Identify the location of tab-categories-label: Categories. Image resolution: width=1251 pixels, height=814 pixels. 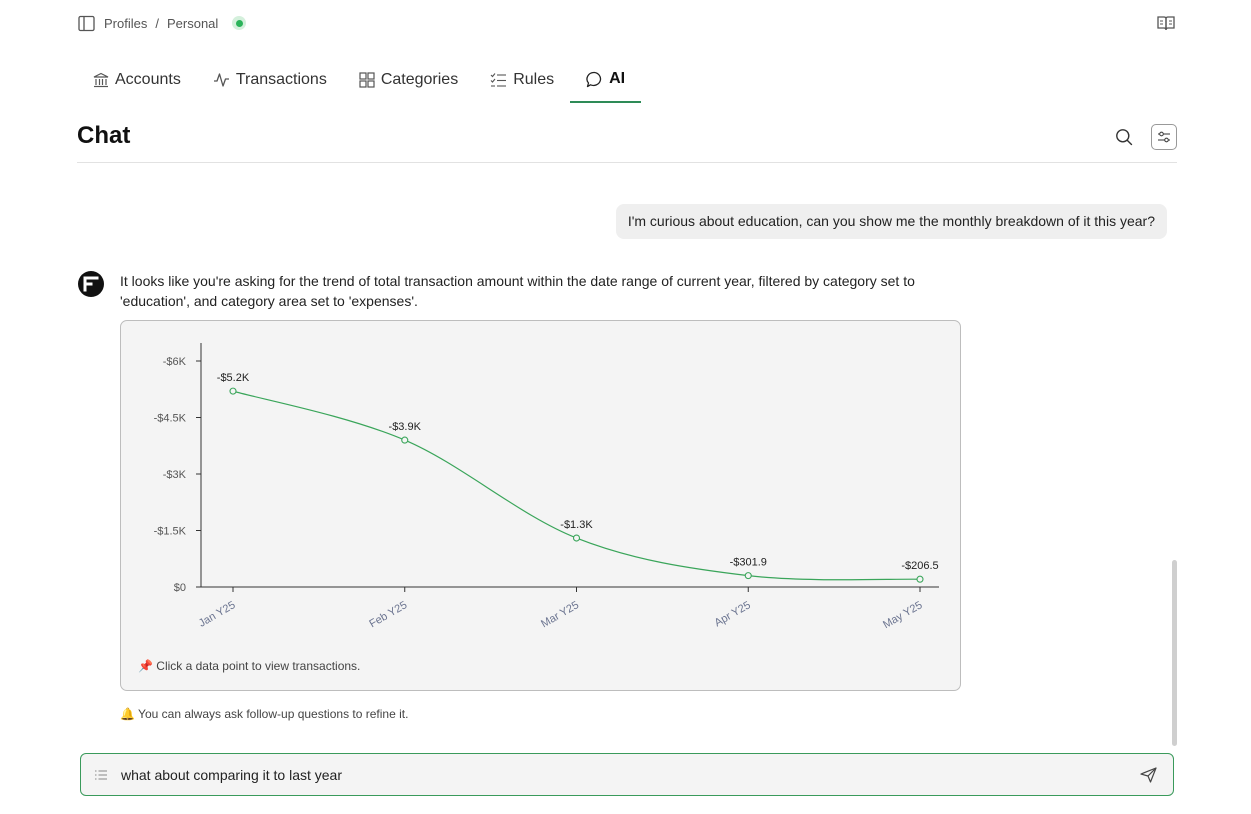
(419, 79).